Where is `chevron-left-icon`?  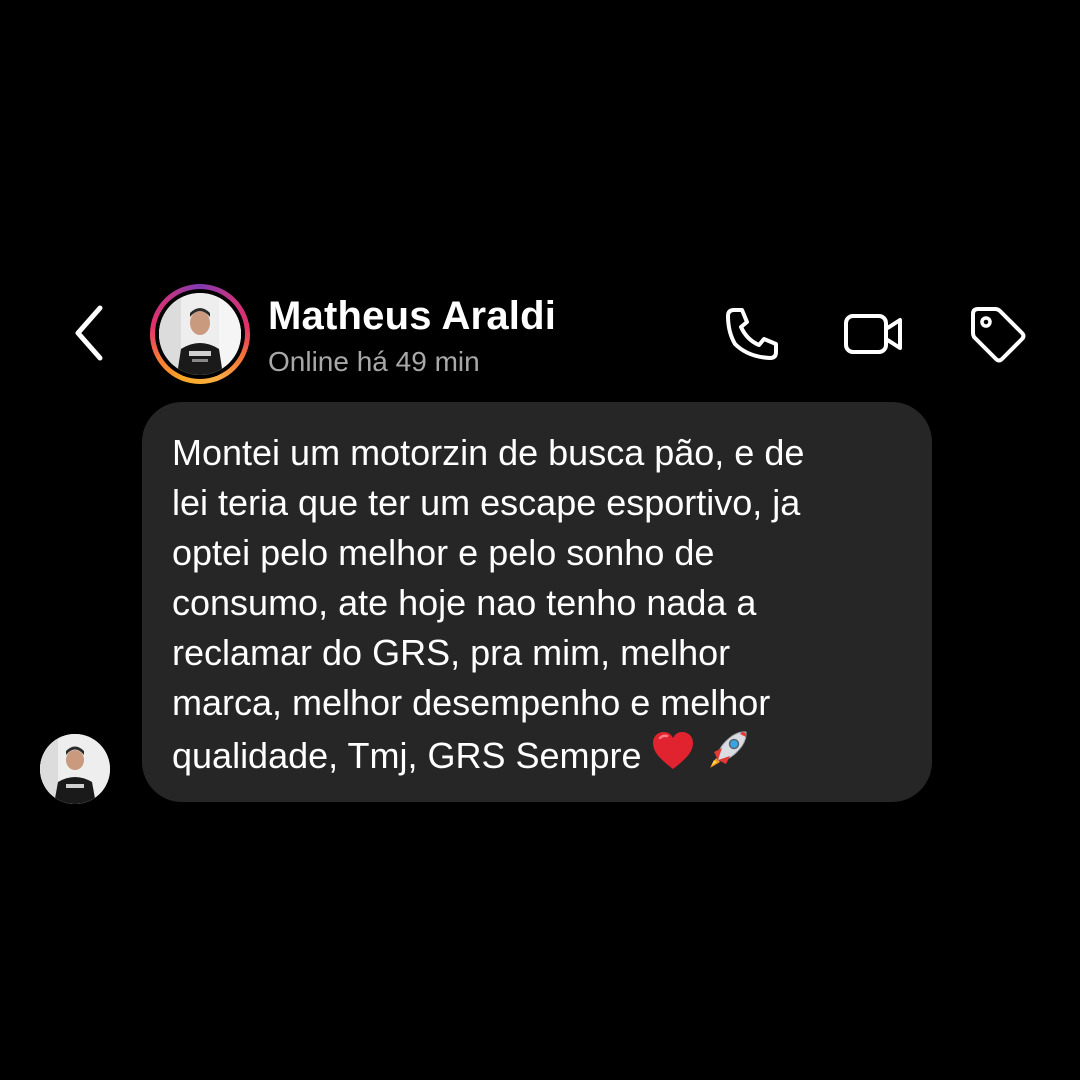
chevron-left-icon is located at coordinates (89, 333).